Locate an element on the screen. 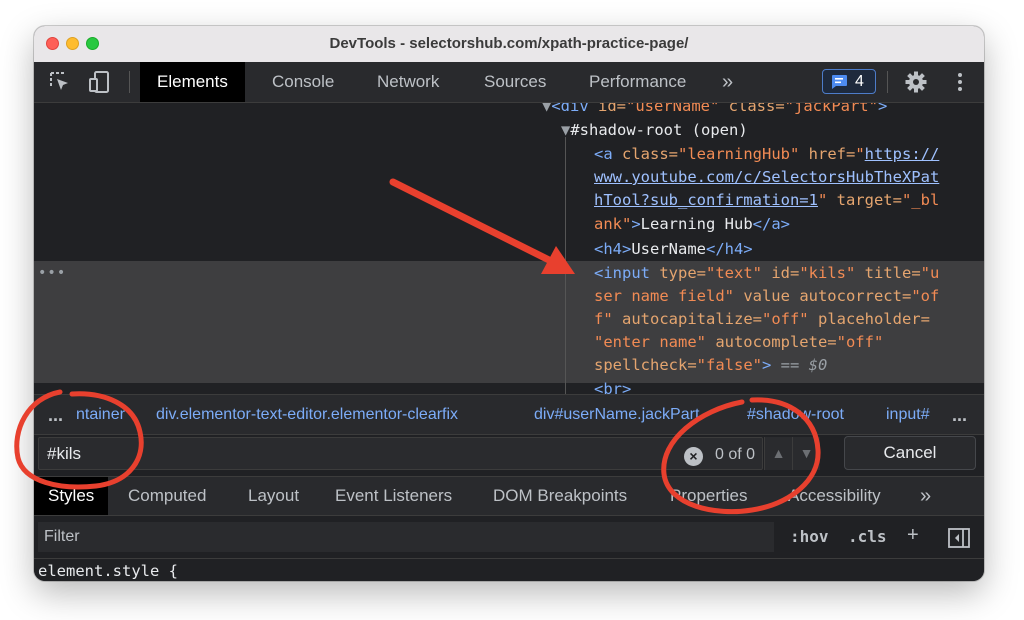 The image size is (1024, 620). dom-attr-value: "_bl is located at coordinates (920, 200).